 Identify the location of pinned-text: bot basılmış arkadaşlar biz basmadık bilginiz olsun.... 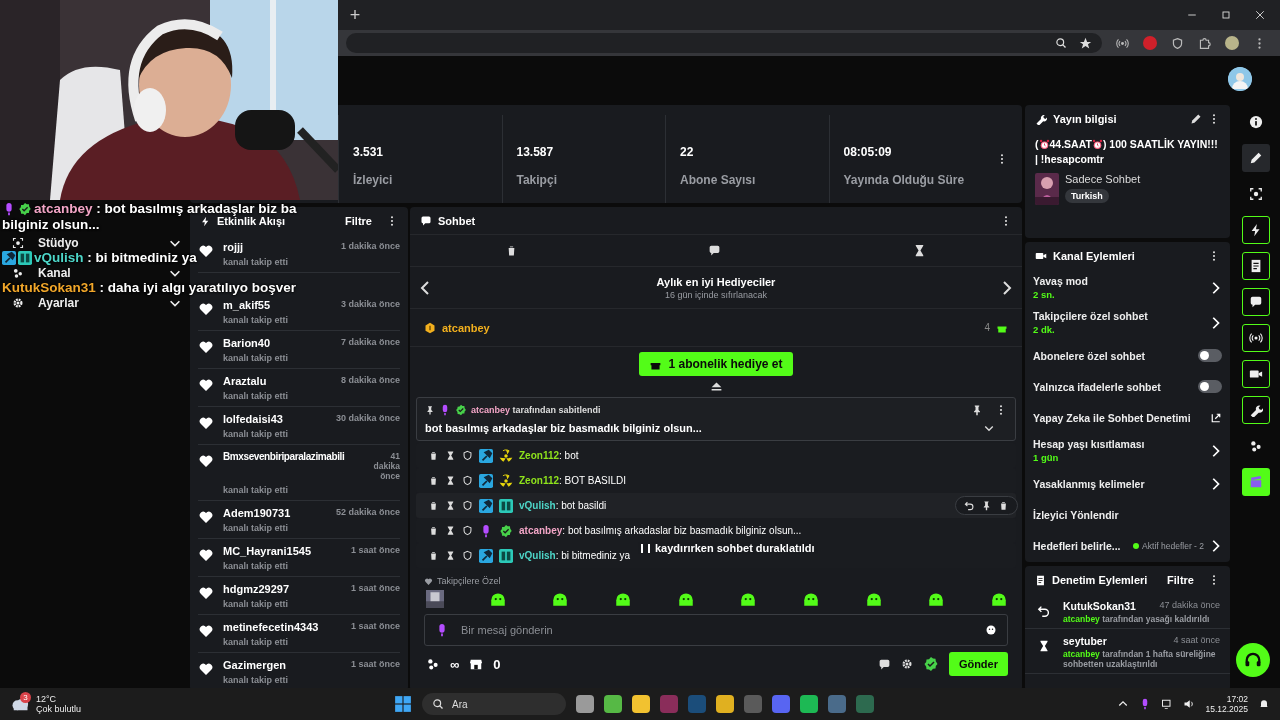
(564, 428).